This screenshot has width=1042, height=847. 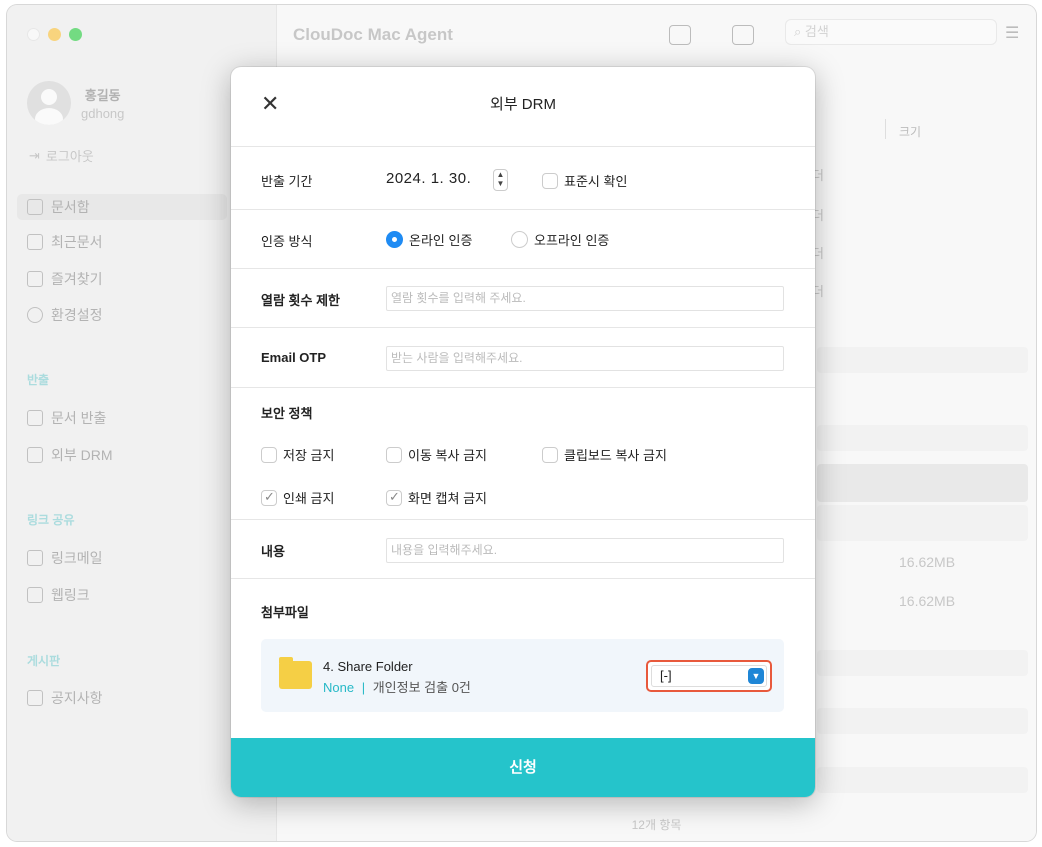 What do you see at coordinates (287, 241) in the screenshot?
I see `auth-method-label: 인증 방식` at bounding box center [287, 241].